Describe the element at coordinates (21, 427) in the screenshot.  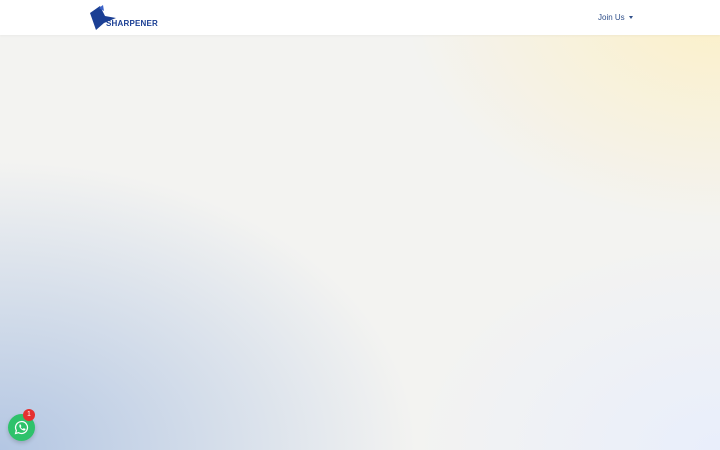
I see `whatsapp-icon` at that location.